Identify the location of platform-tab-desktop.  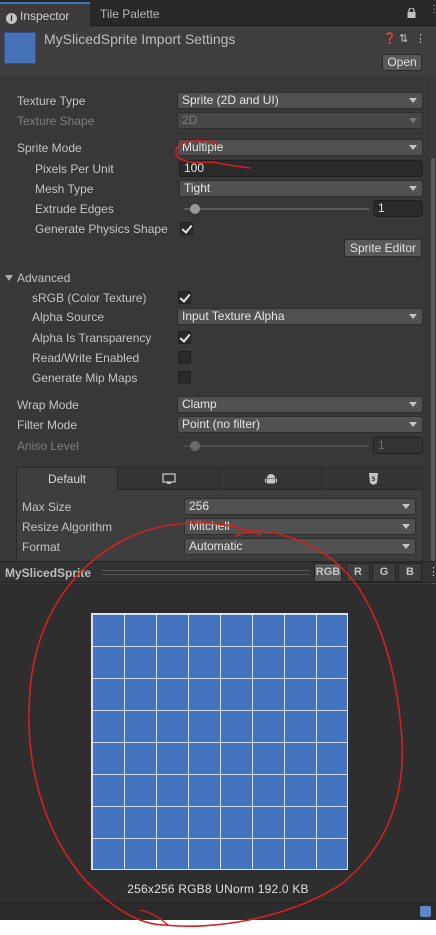
(169, 479).